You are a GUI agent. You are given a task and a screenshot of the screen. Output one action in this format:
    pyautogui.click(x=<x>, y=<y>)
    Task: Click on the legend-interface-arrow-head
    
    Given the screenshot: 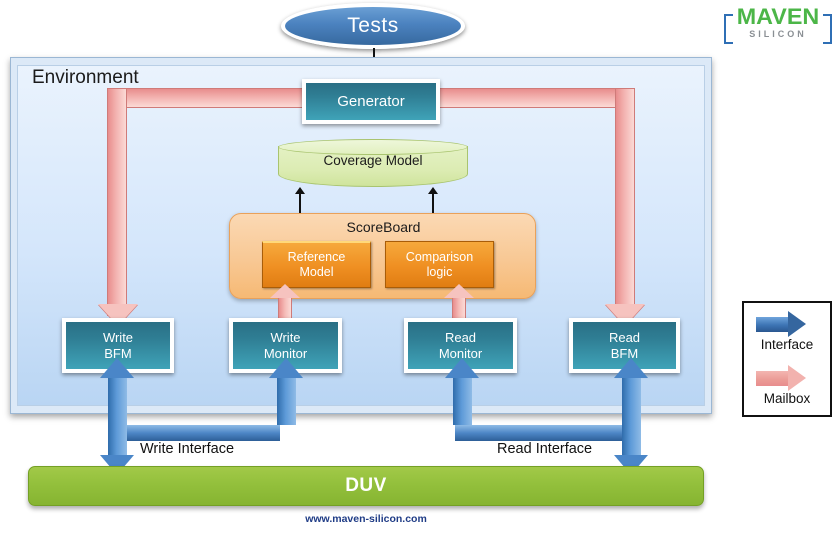 What is the action you would take?
    pyautogui.click(x=797, y=324)
    